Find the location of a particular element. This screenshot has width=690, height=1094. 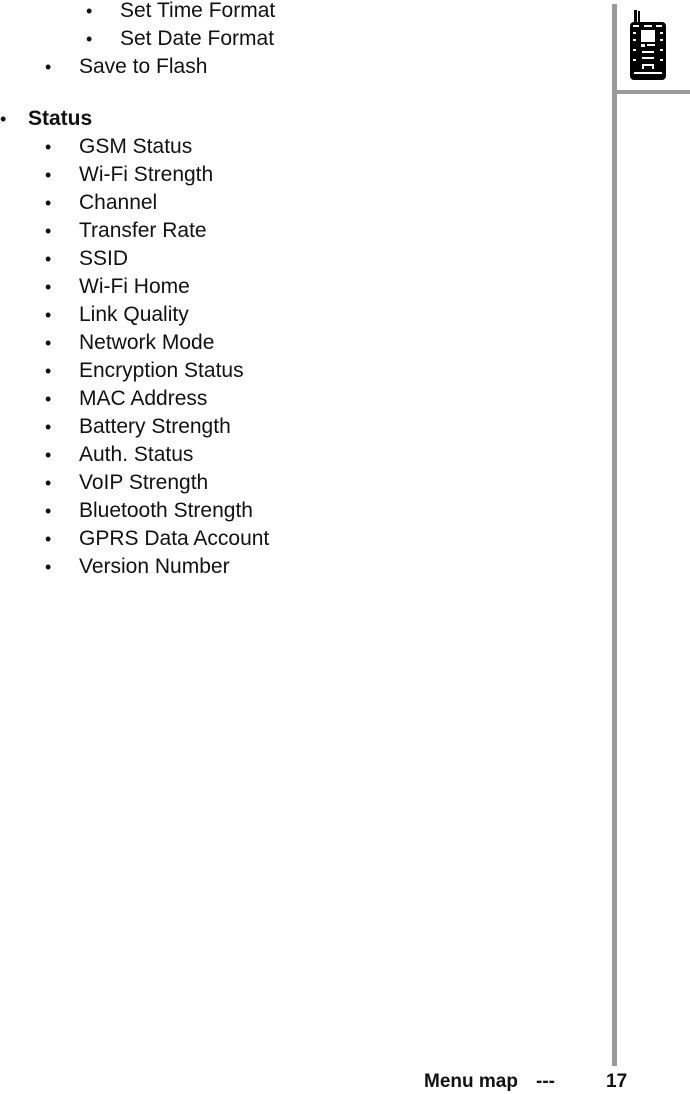

horizontal-rule is located at coordinates (651, 92).